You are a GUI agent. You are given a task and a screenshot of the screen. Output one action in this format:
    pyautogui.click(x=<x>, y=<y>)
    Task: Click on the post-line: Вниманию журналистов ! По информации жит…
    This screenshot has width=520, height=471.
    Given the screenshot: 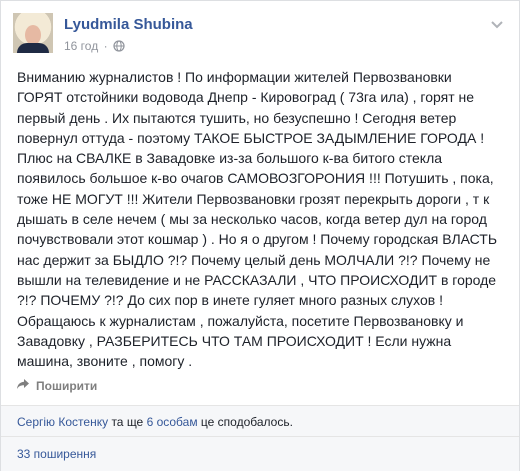 What is the action you would take?
    pyautogui.click(x=234, y=77)
    